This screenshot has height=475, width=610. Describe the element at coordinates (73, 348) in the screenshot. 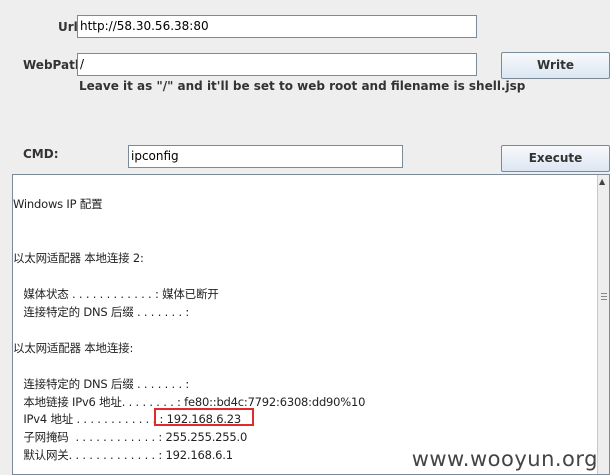

I see `output-line: 以太网适配器 本地连接:` at that location.